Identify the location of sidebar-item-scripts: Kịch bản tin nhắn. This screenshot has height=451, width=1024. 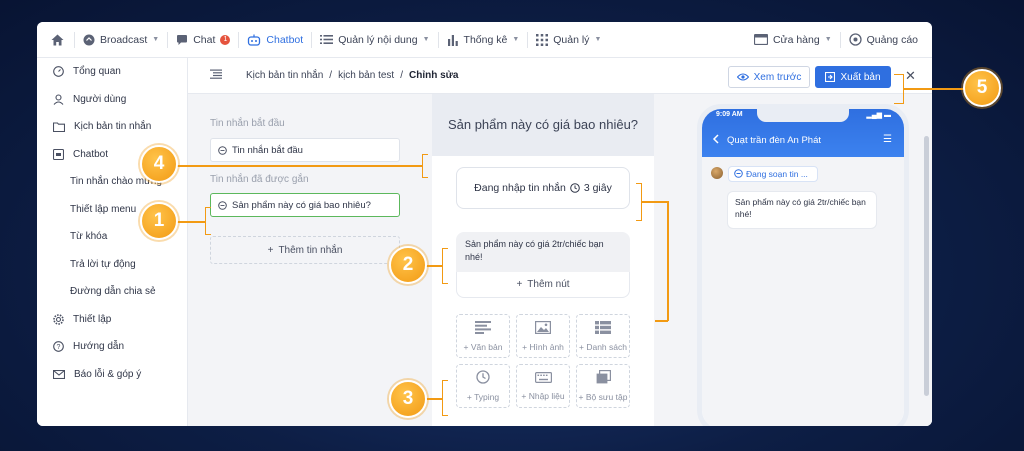
(112, 127).